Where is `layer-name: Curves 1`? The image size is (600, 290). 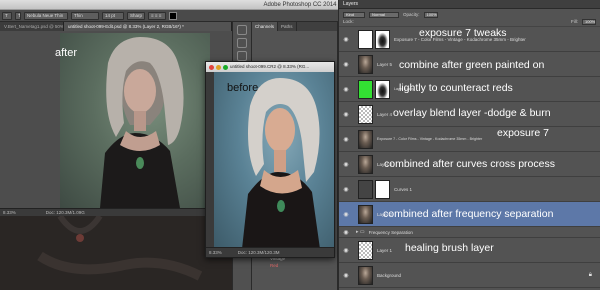
layer-name: Curves 1 is located at coordinates (403, 189).